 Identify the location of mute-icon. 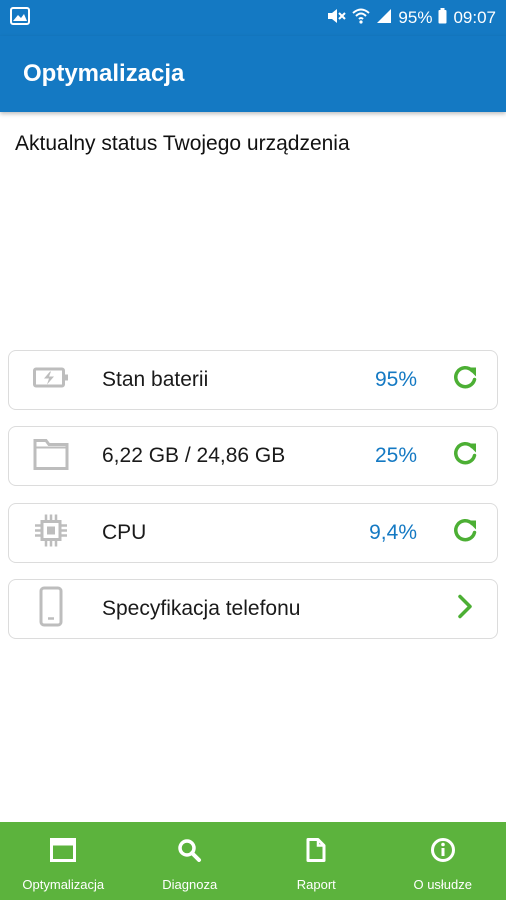
(336, 18).